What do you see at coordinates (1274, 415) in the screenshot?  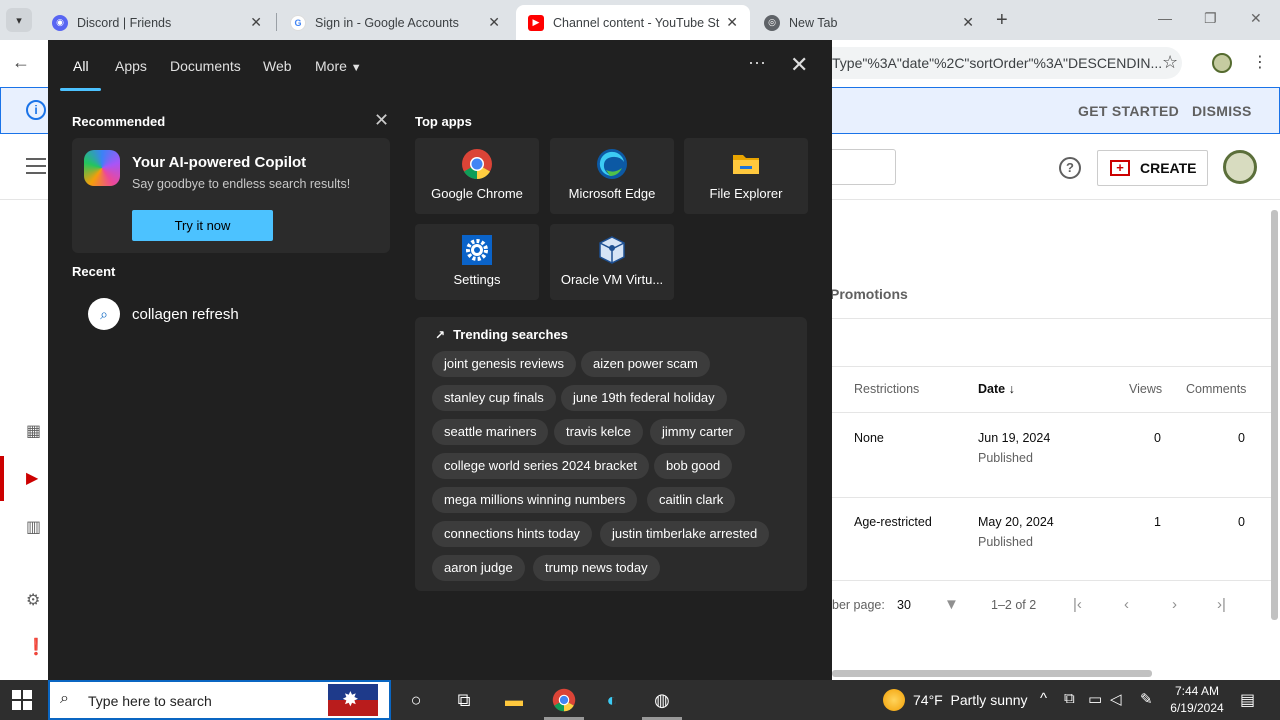 I see `vertical-scrollbar` at bounding box center [1274, 415].